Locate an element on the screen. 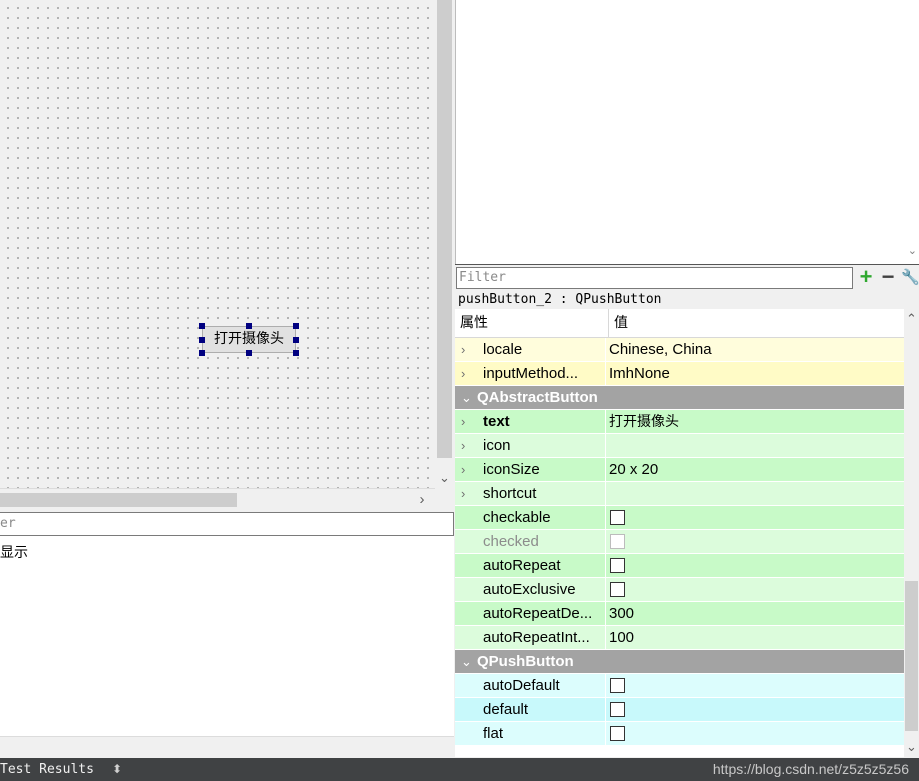 The height and width of the screenshot is (781, 919). default-checkbox is located at coordinates (617, 709).